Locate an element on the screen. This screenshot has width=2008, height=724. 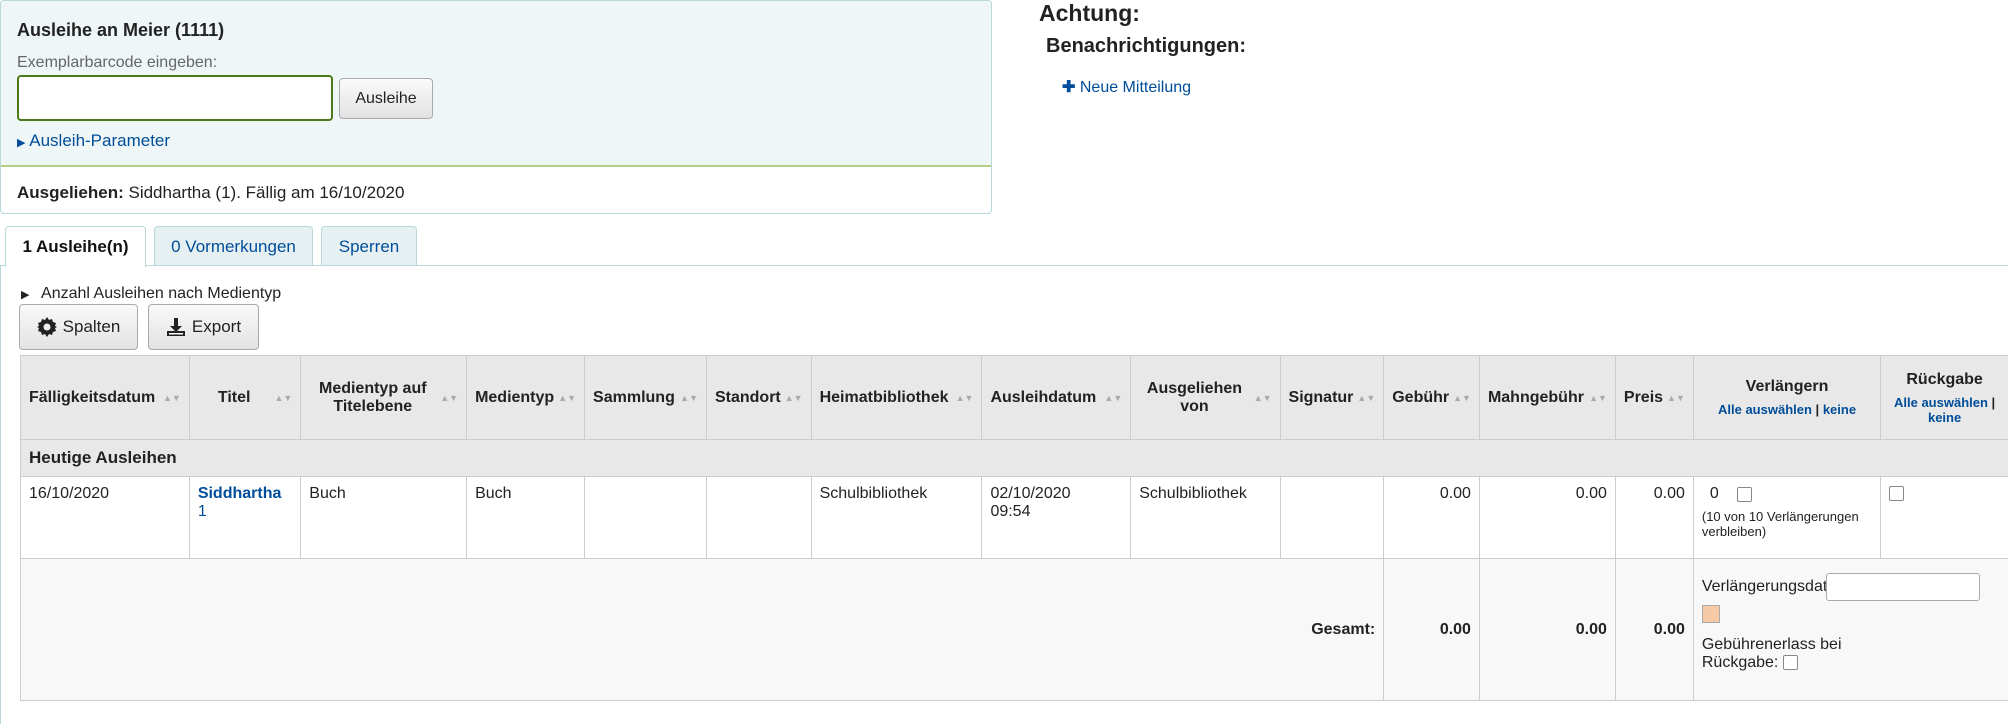
col-header-record-itemtype: Medientyp auf Titelebene ▲▼ is located at coordinates (384, 397).